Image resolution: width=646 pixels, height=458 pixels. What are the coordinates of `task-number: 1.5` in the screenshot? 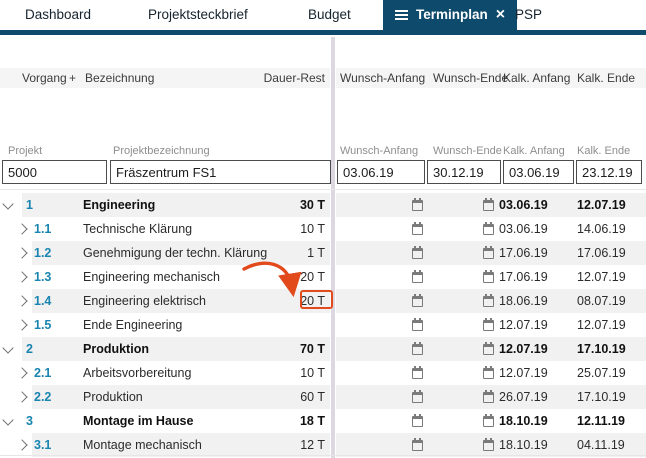 It's located at (43, 325).